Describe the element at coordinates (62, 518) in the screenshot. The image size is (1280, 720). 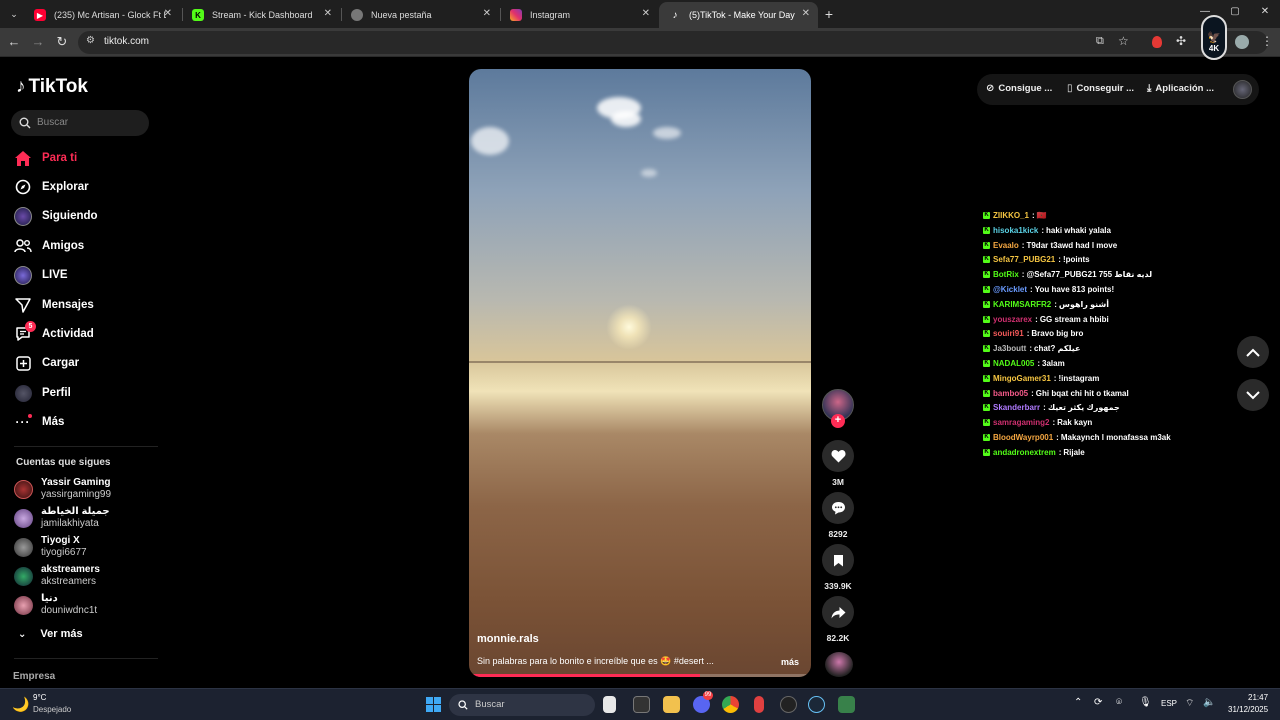
I see `following-item: جميلة الخياطة jamilakhiyata` at that location.